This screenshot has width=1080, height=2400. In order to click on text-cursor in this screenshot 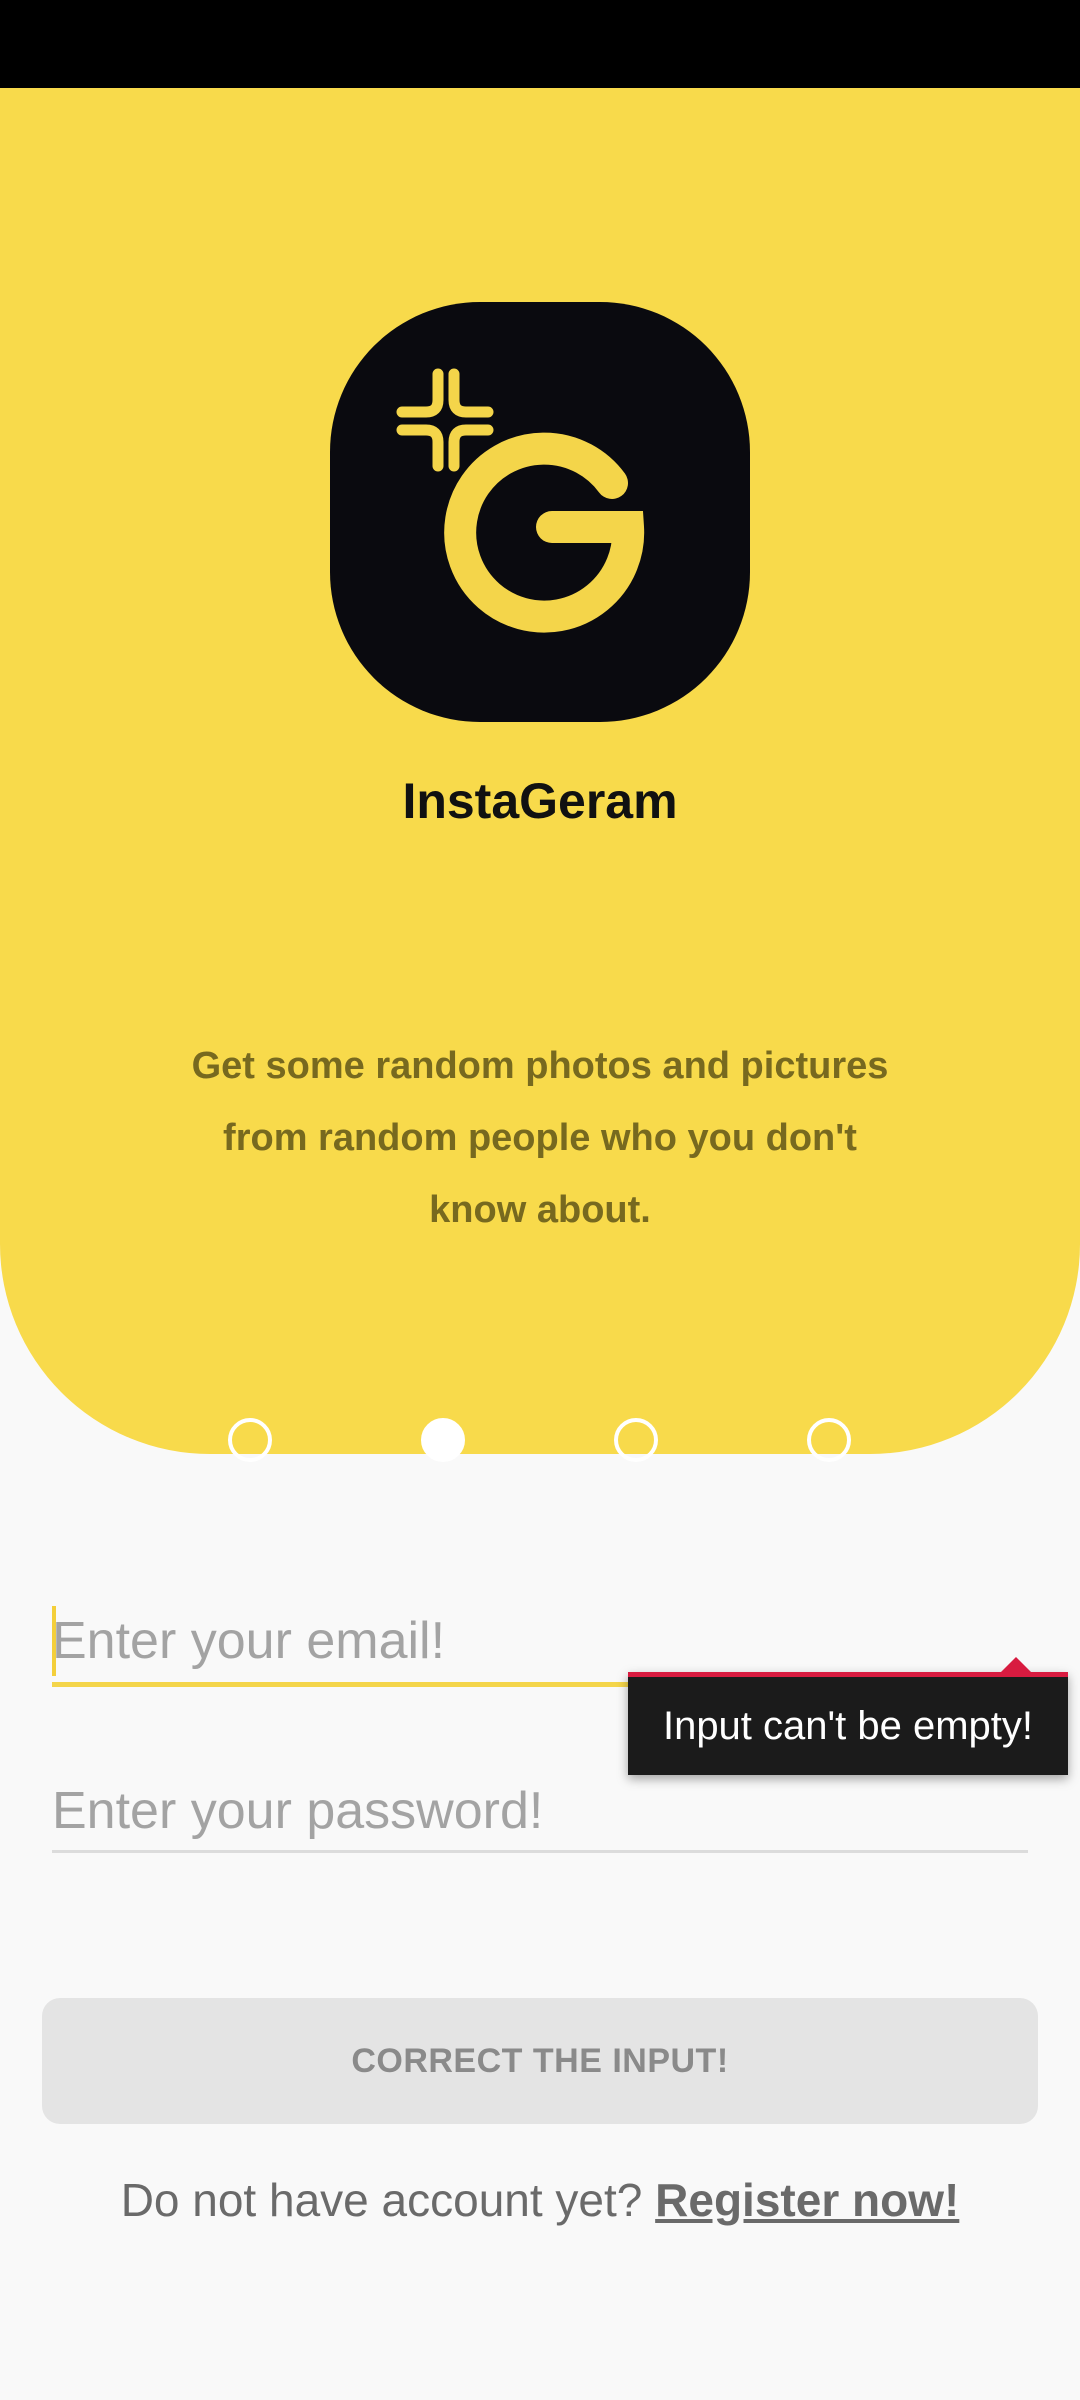, I will do `click(54, 1641)`.